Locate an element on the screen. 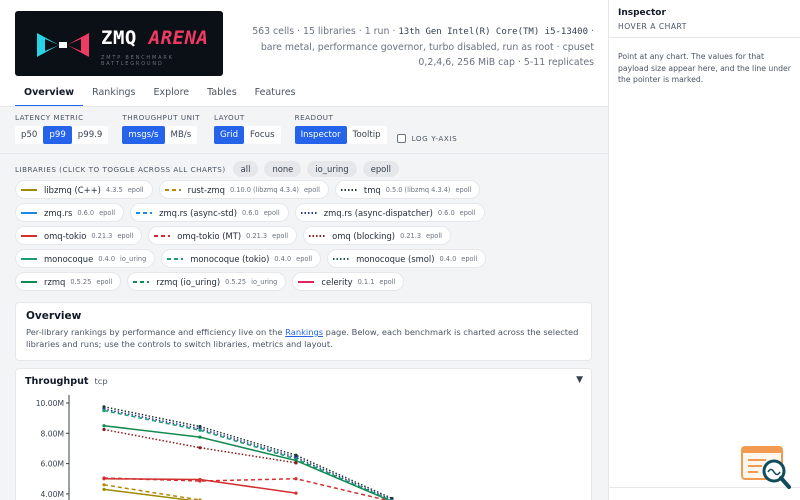  throughput-title: Throughput is located at coordinates (57, 381).